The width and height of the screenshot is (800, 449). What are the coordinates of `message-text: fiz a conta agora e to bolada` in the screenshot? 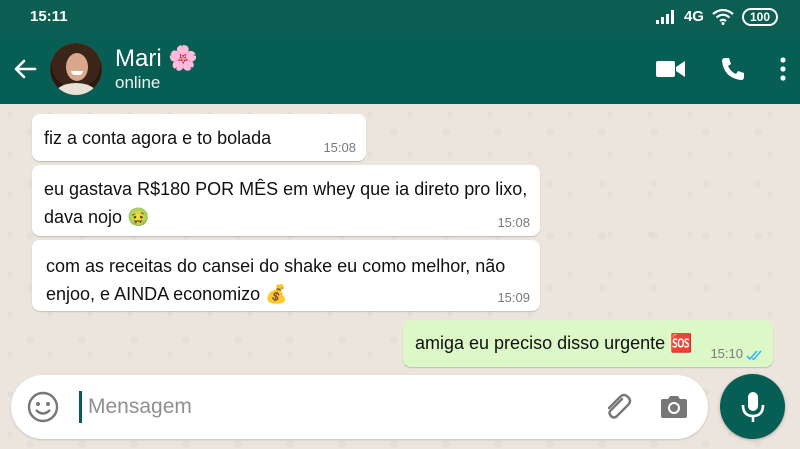 It's located at (158, 138).